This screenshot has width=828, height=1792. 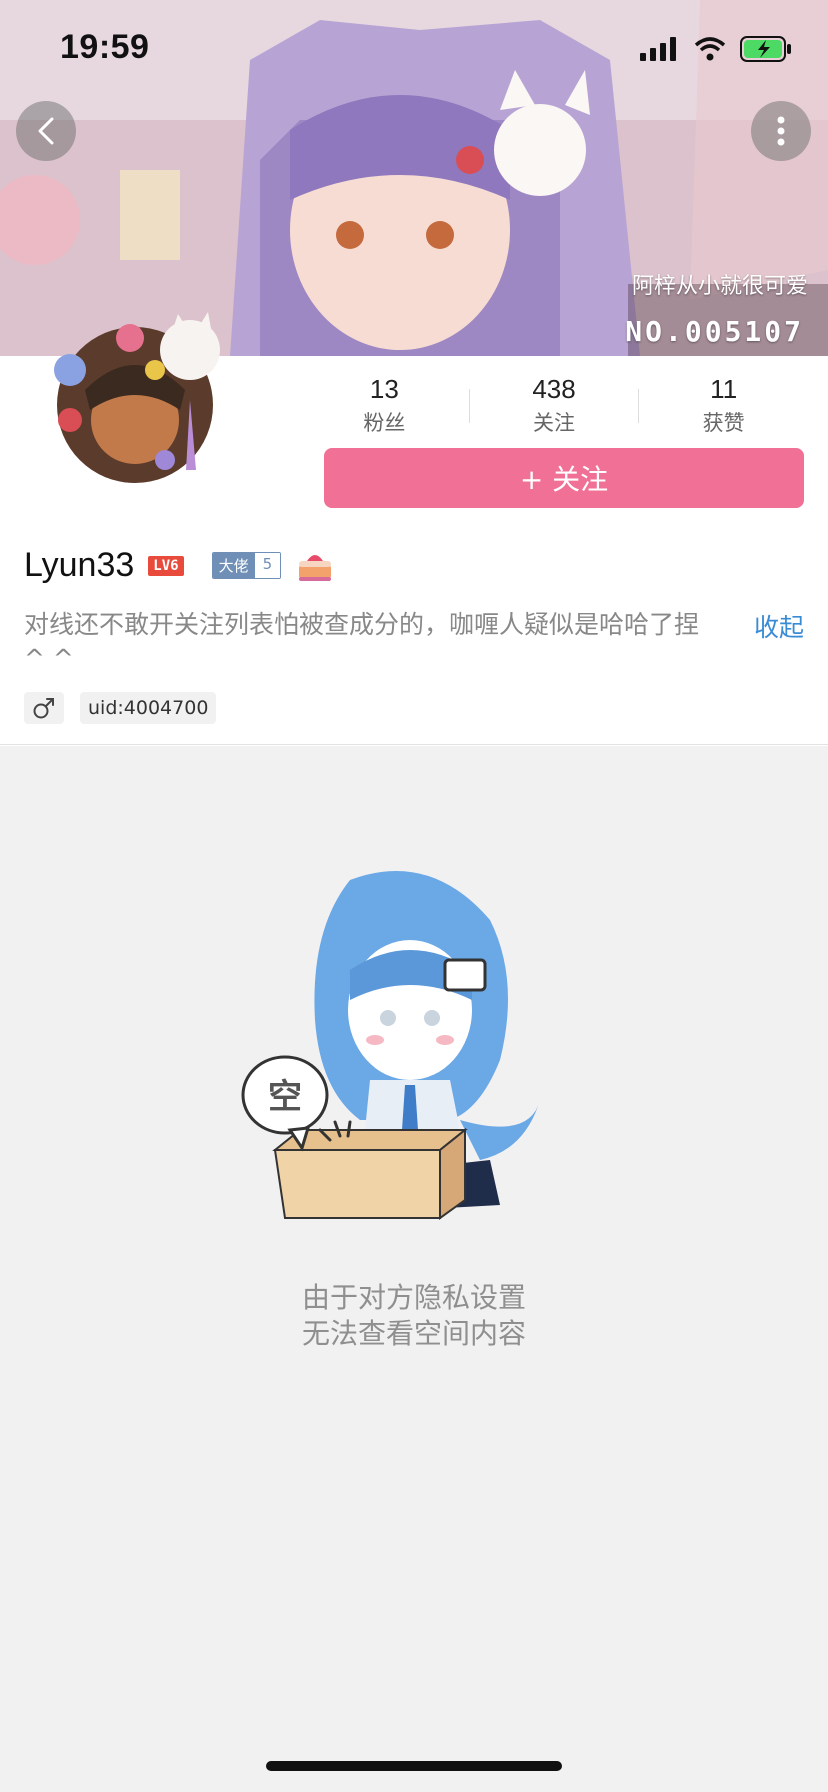 What do you see at coordinates (710, 49) in the screenshot?
I see `wifi-icon` at bounding box center [710, 49].